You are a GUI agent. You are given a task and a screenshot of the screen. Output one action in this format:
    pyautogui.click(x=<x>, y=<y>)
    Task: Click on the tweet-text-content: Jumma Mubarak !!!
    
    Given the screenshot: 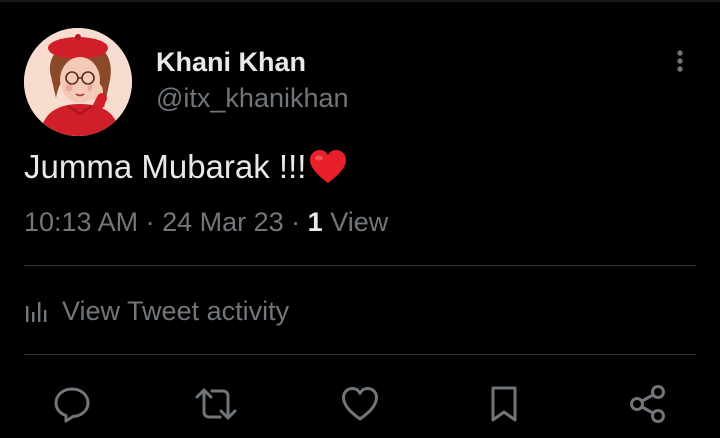 What is the action you would take?
    pyautogui.click(x=165, y=166)
    